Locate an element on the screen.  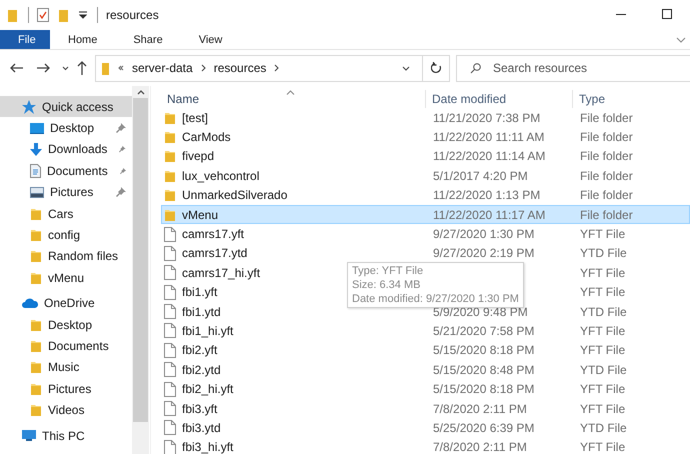
file-name: fbi3.yft is located at coordinates (200, 409).